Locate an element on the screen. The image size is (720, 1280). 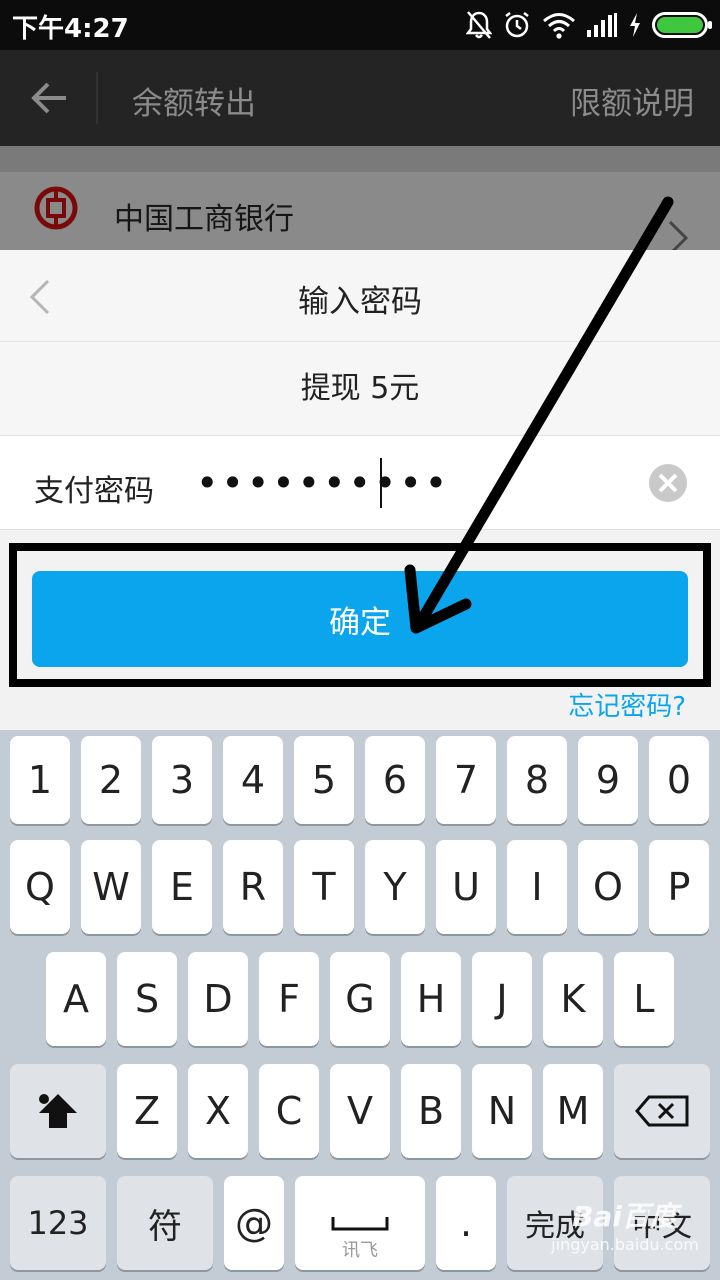
sheet-title: 输入密码 is located at coordinates (360, 302).